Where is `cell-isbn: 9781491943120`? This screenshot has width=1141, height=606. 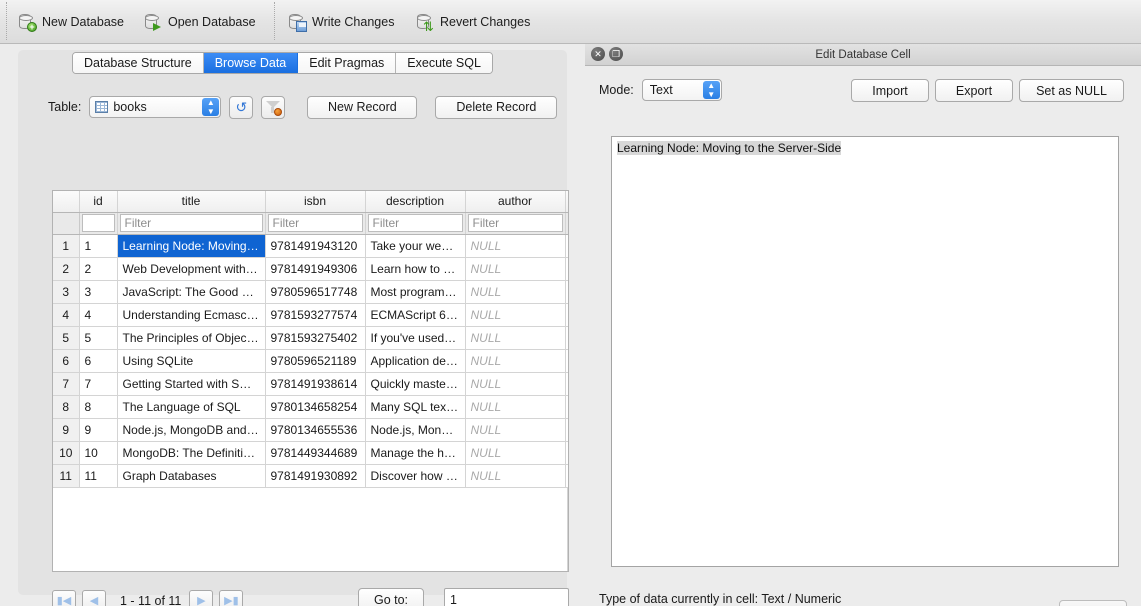 cell-isbn: 9781491943120 is located at coordinates (315, 246).